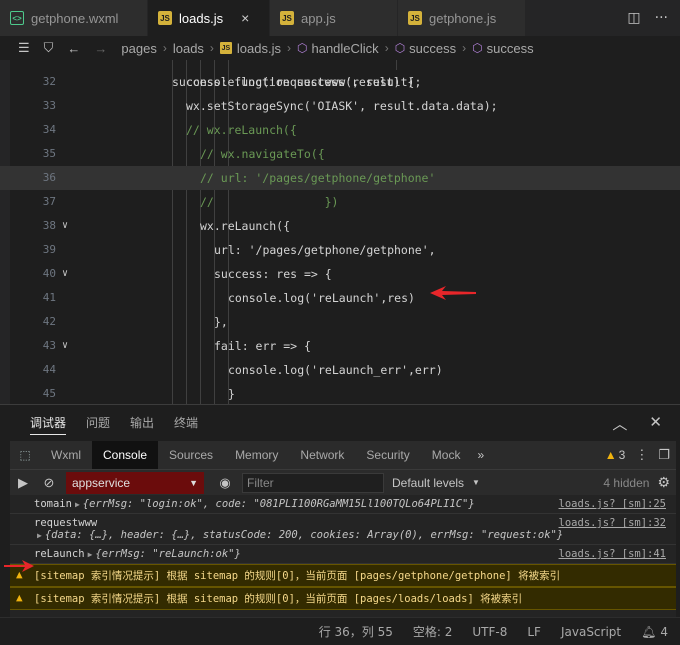 This screenshot has width=680, height=645. What do you see at coordinates (340, 226) in the screenshot?
I see `code-line: 38 ∨ wx.reLaunch({` at bounding box center [340, 226].